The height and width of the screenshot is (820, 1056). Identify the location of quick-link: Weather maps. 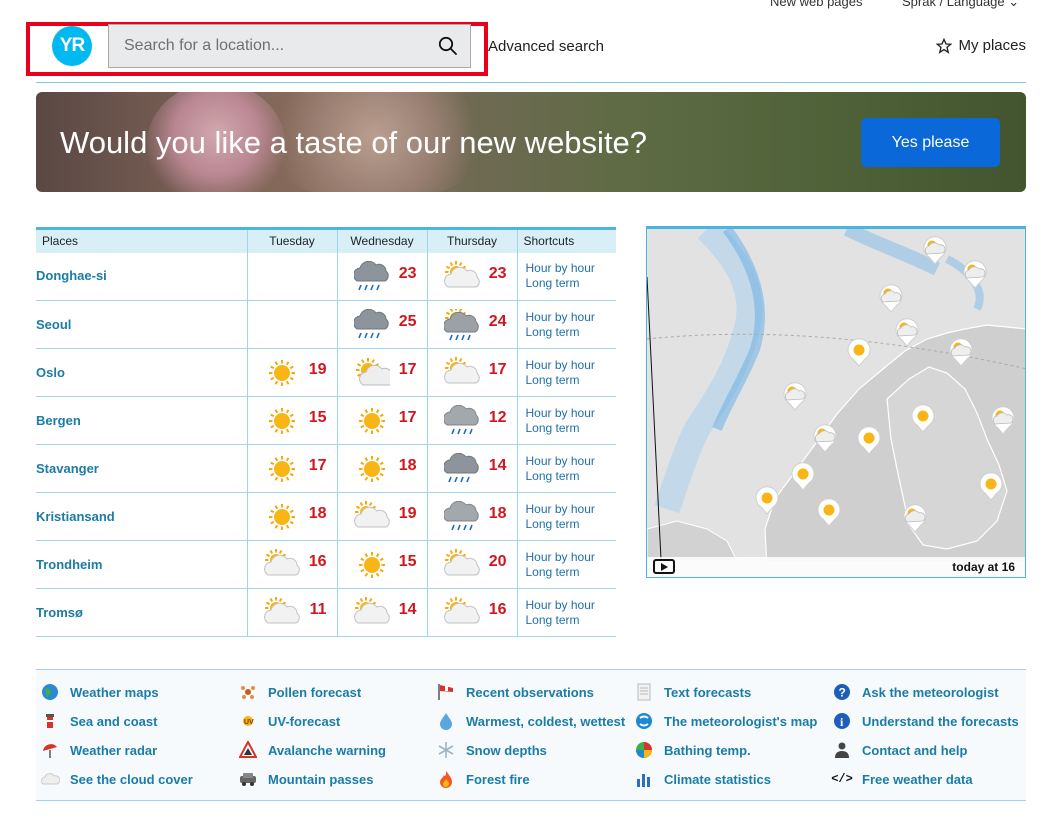
(99, 692).